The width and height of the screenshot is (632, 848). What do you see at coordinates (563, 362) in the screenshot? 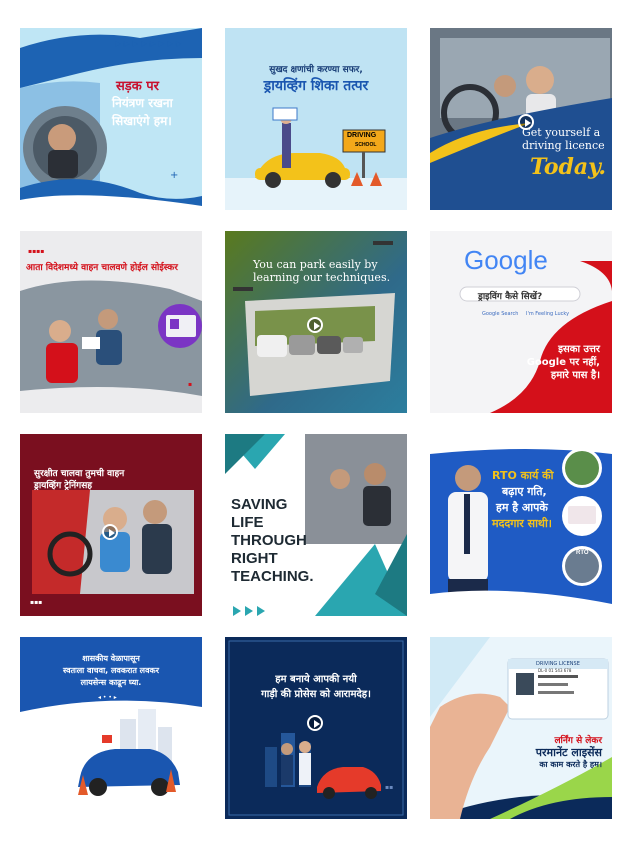
I see `tile6-line2: Google पर नहीं,` at bounding box center [563, 362].